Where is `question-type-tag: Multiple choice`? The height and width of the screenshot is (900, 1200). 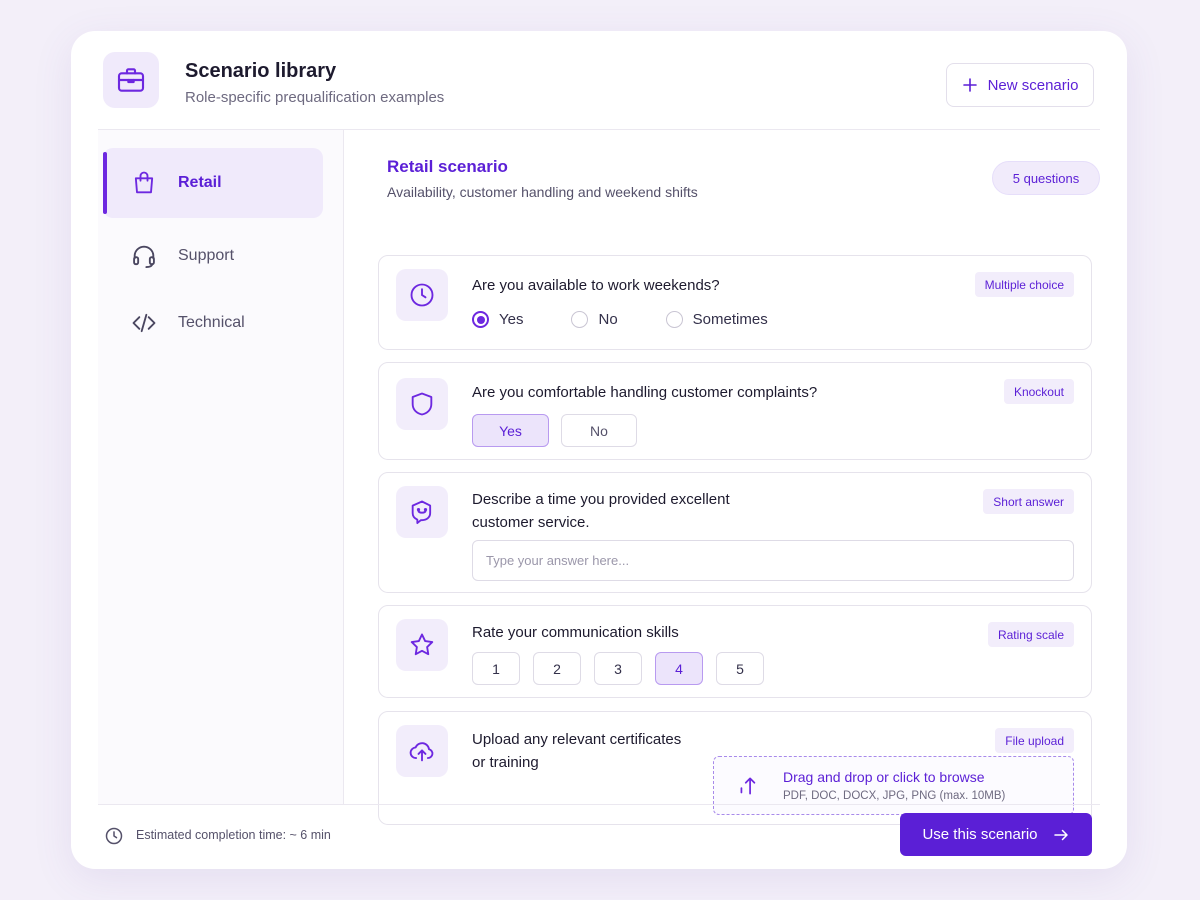
question-type-tag: Multiple choice is located at coordinates (1024, 284).